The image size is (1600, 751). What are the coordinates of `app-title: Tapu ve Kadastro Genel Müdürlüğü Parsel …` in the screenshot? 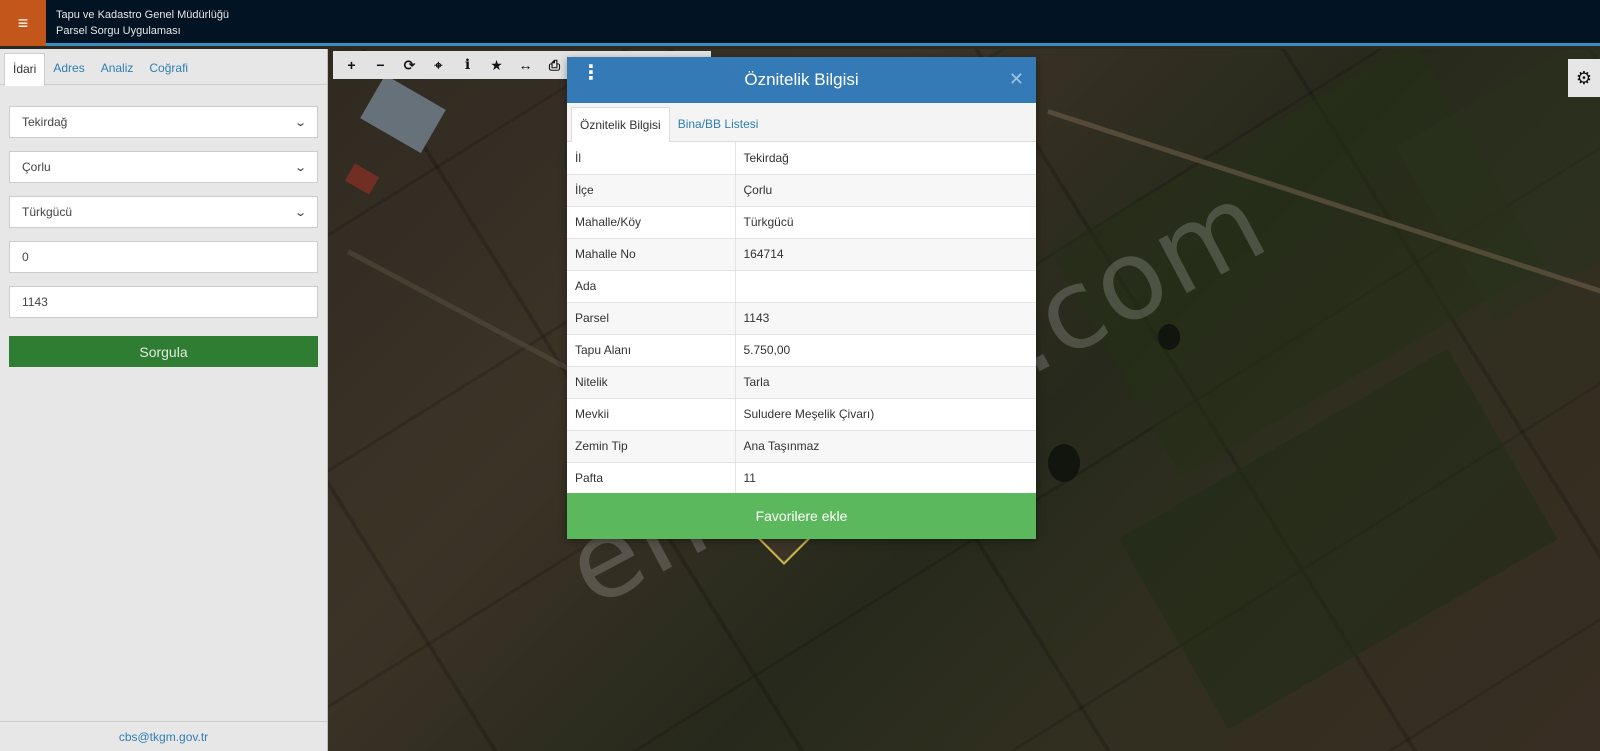 It's located at (142, 23).